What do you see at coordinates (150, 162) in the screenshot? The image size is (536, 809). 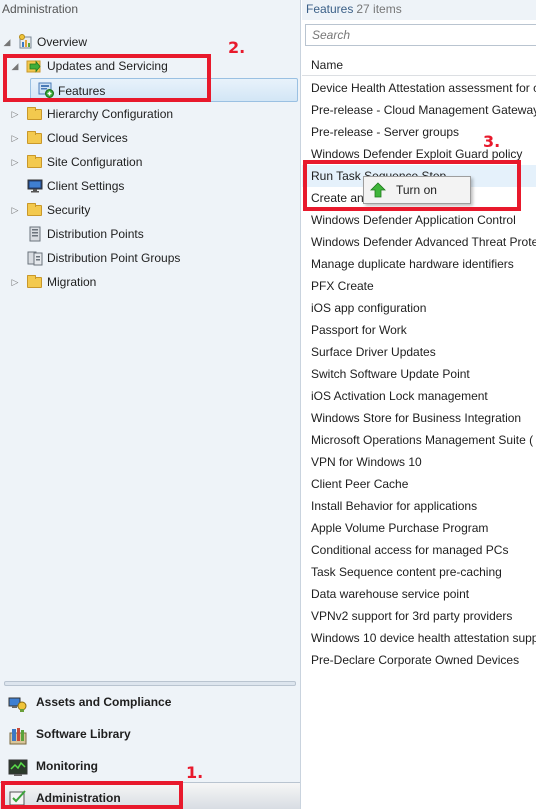 I see `tree-item-site-configuration: ▷ Site Configuration` at bounding box center [150, 162].